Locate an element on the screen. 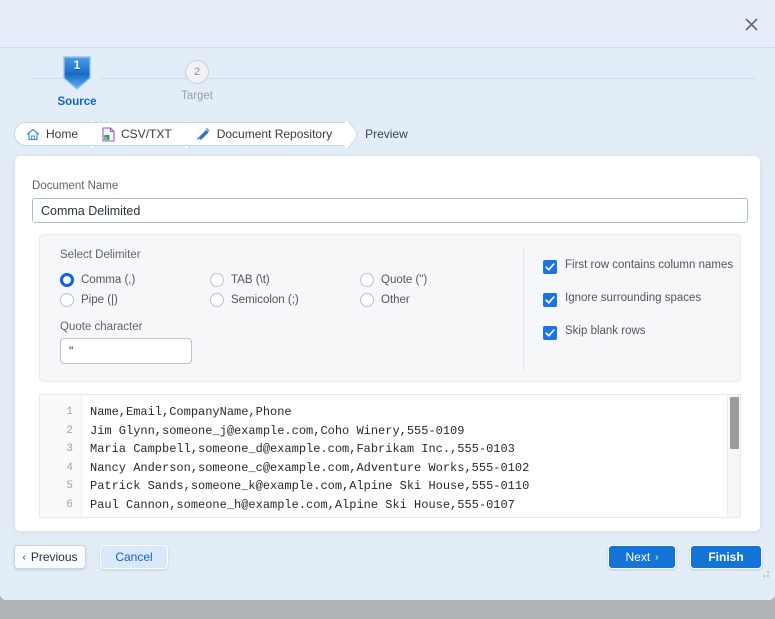 This screenshot has width=775, height=619. radio-pipe-indicator is located at coordinates (67, 300).